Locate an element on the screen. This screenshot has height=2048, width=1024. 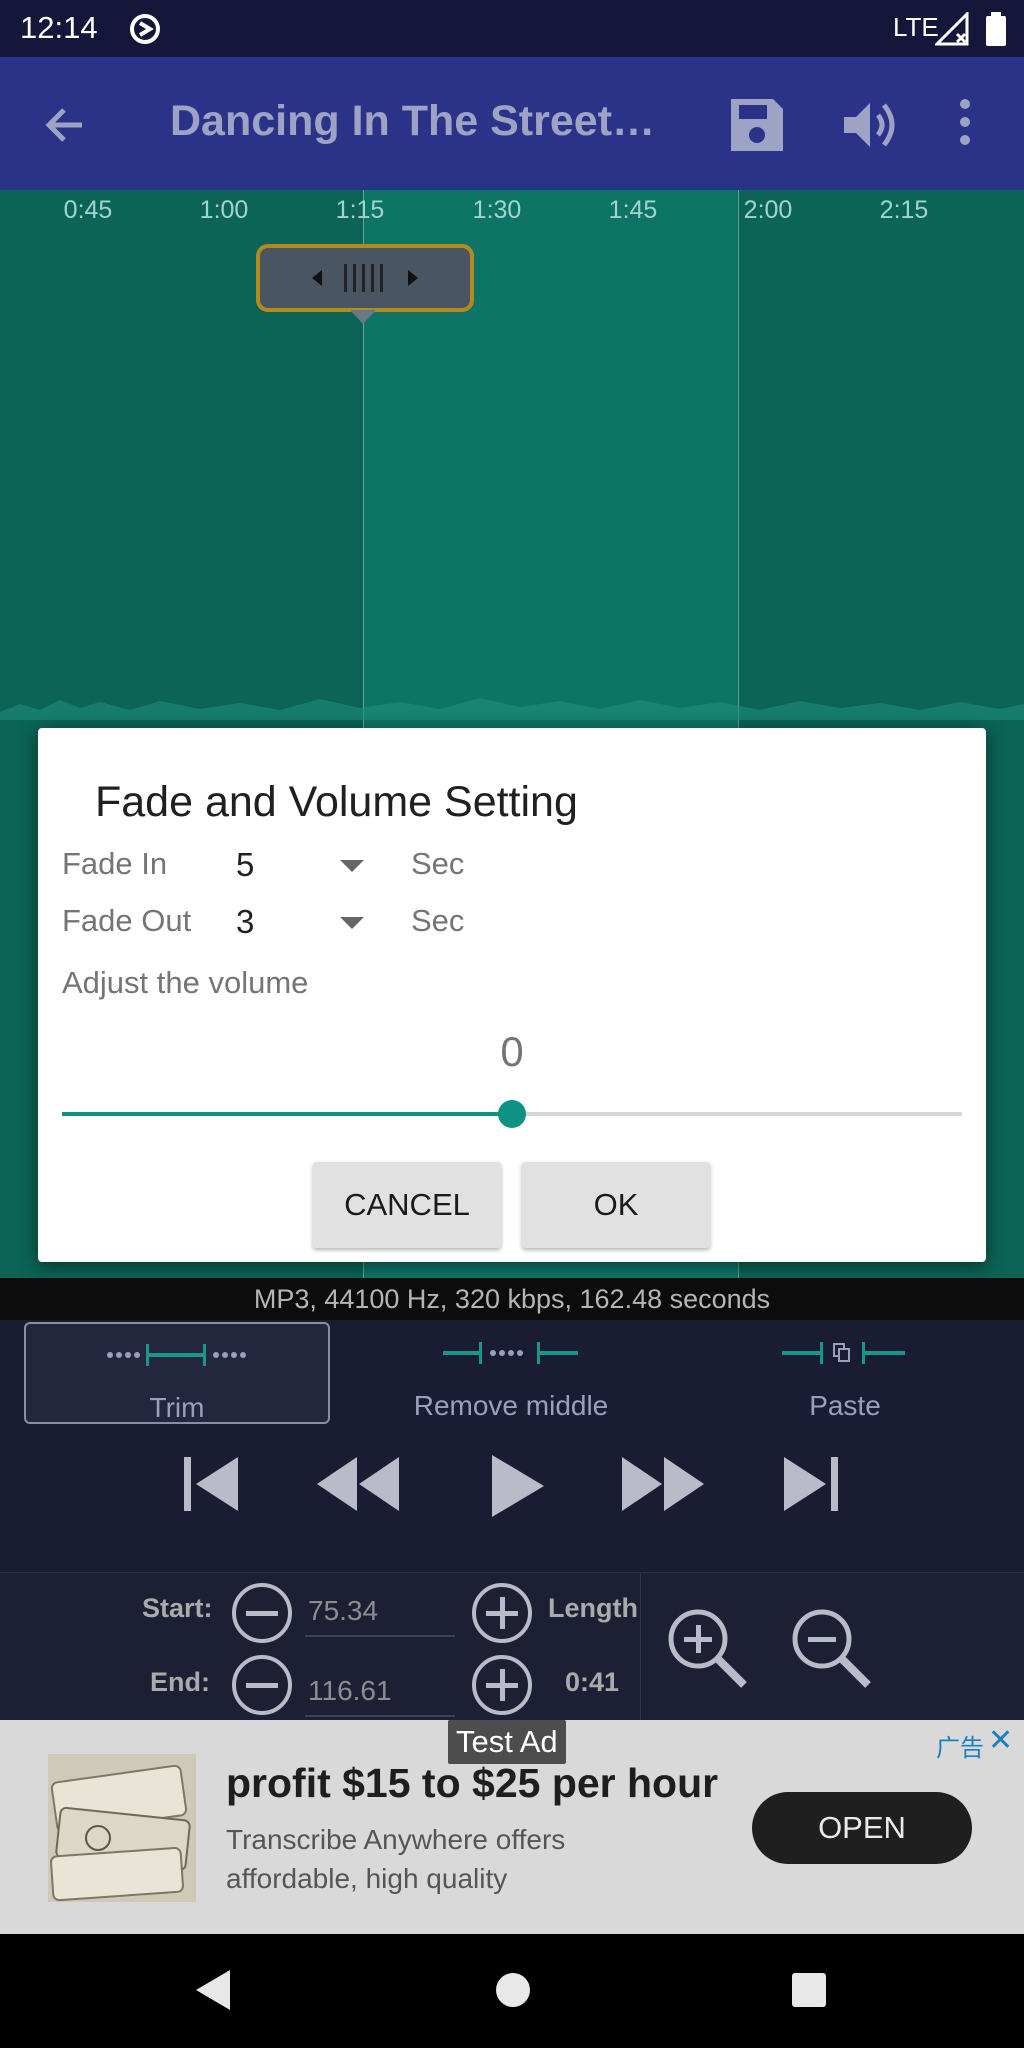
end-underline is located at coordinates (380, 1716).